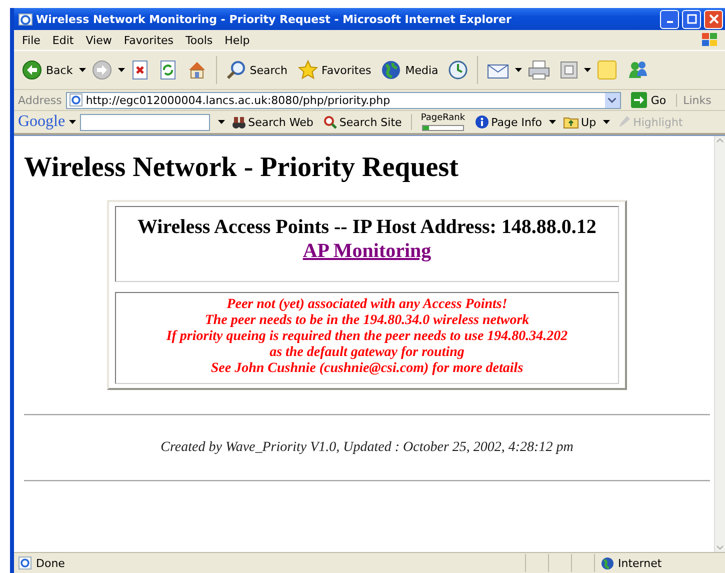 The image size is (725, 573). What do you see at coordinates (330, 122) in the screenshot?
I see `magnifier-icon` at bounding box center [330, 122].